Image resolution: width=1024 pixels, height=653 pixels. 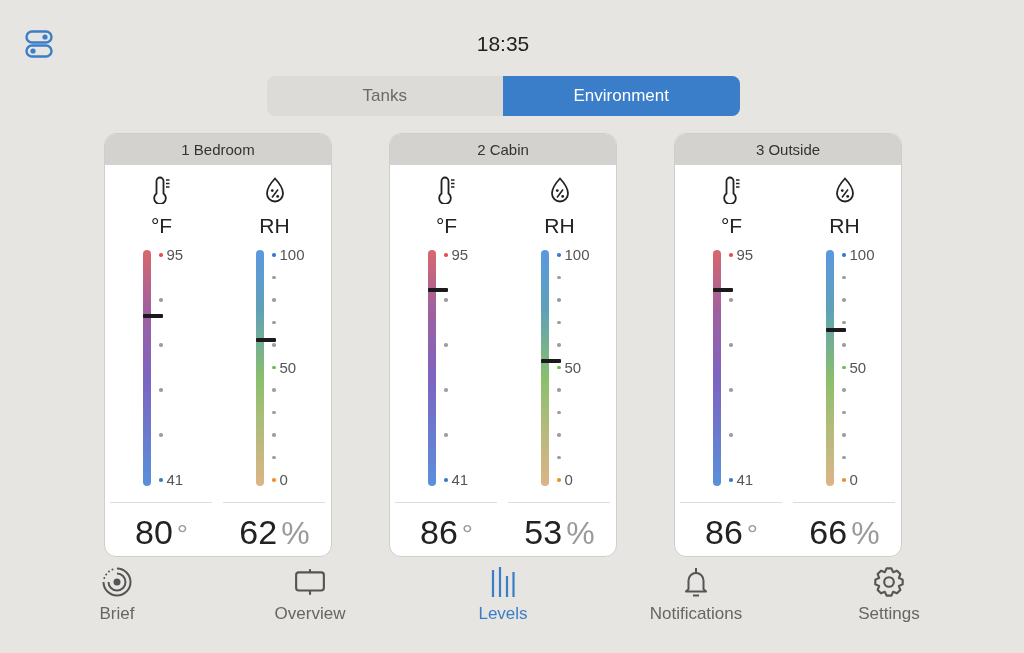 I want to click on concentric-arcs-icon, so click(x=117, y=582).